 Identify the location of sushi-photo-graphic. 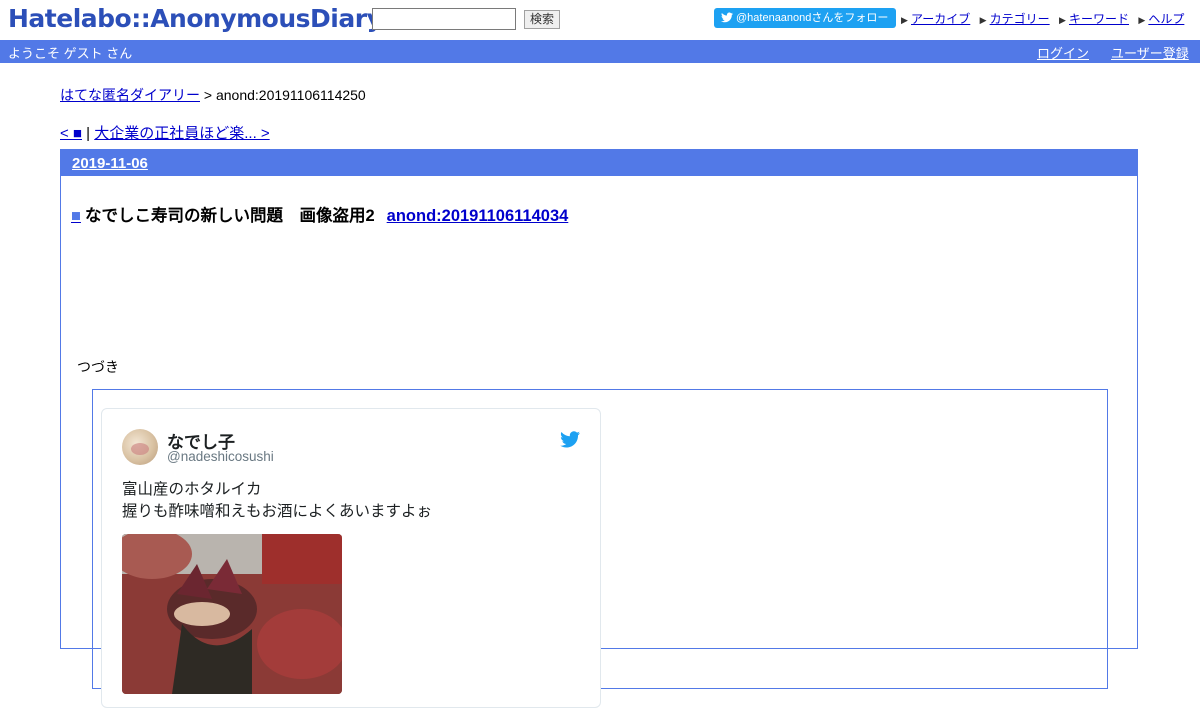
(232, 614).